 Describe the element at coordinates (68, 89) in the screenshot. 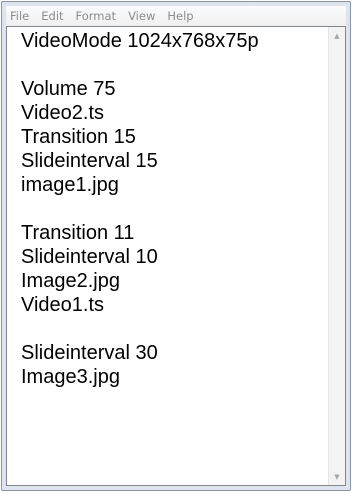

I see `text-line: Volume 75` at that location.